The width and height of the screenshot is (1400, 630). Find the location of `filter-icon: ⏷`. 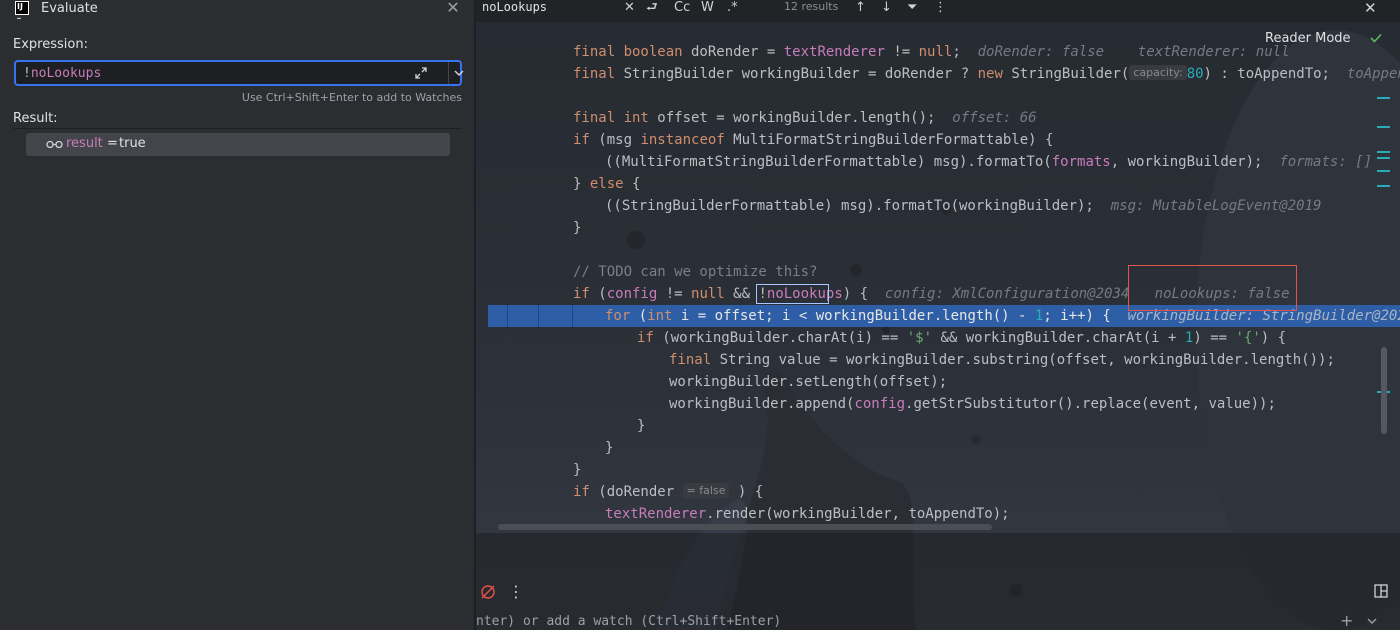

filter-icon: ⏷ is located at coordinates (912, 8).